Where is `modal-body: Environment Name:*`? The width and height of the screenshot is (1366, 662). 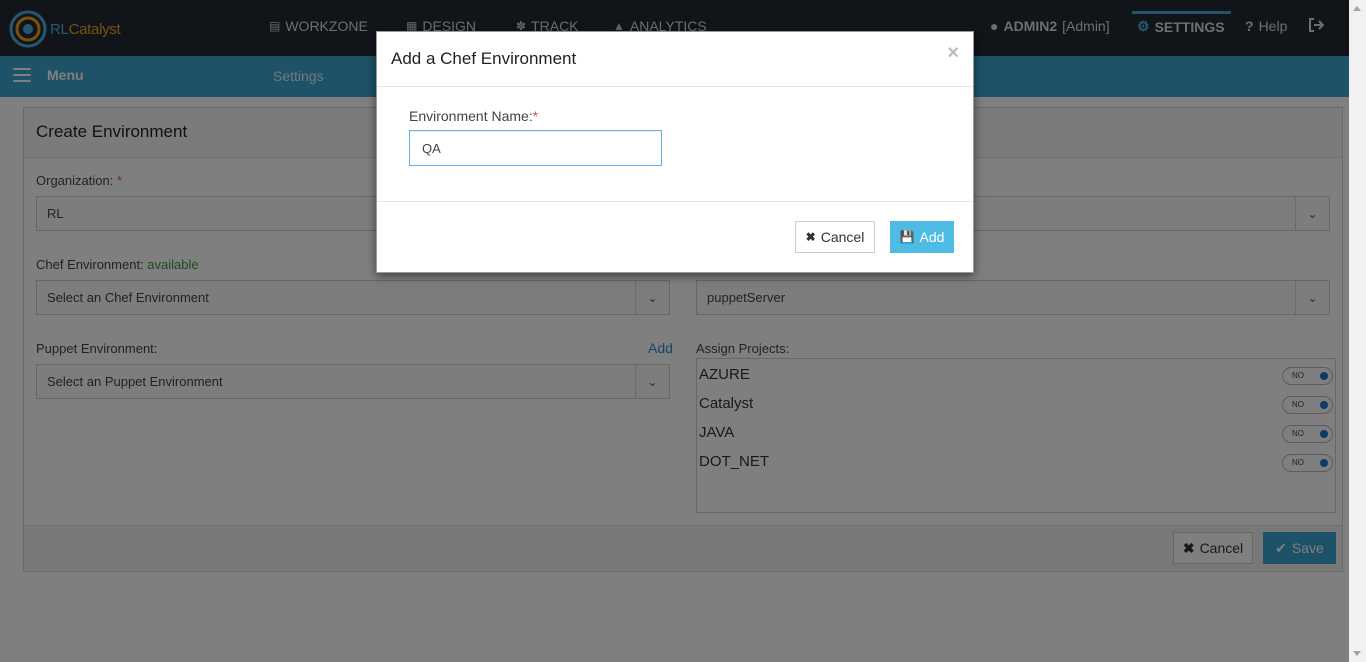
modal-body: Environment Name:* is located at coordinates (675, 144).